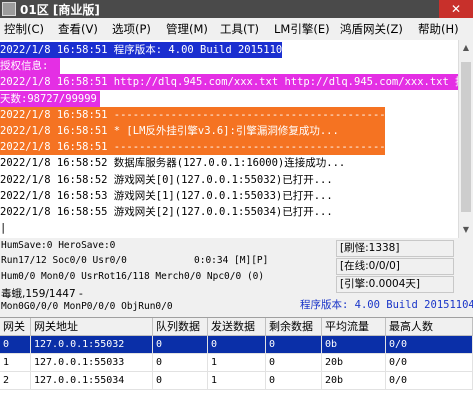 The image size is (473, 409). Describe the element at coordinates (42, 294) in the screenshot. I see `status-monster: 毒蛾,159/1447 -` at that location.